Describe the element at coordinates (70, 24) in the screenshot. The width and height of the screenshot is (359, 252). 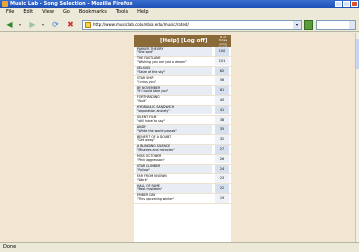
I see `stop-icon: ✖` at that location.